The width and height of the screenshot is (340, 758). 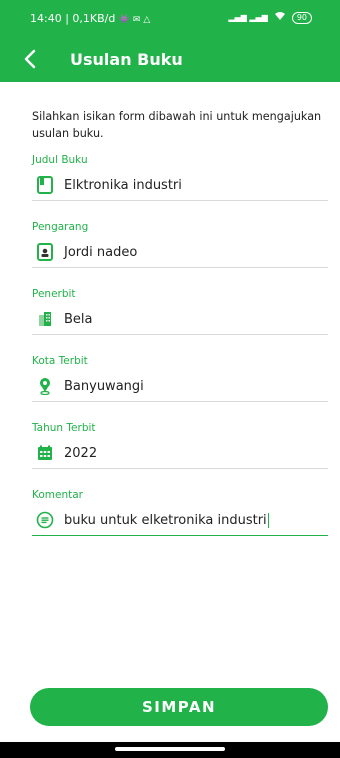 What do you see at coordinates (101, 252) in the screenshot?
I see `field-value: Jordi nadeo` at bounding box center [101, 252].